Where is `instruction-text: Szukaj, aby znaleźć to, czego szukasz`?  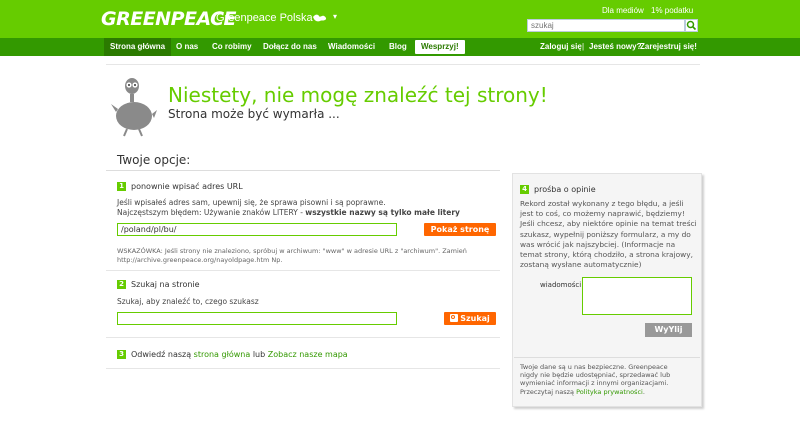
instruction-text: Szukaj, aby znaleźć to, czego szukasz is located at coordinates (188, 301).